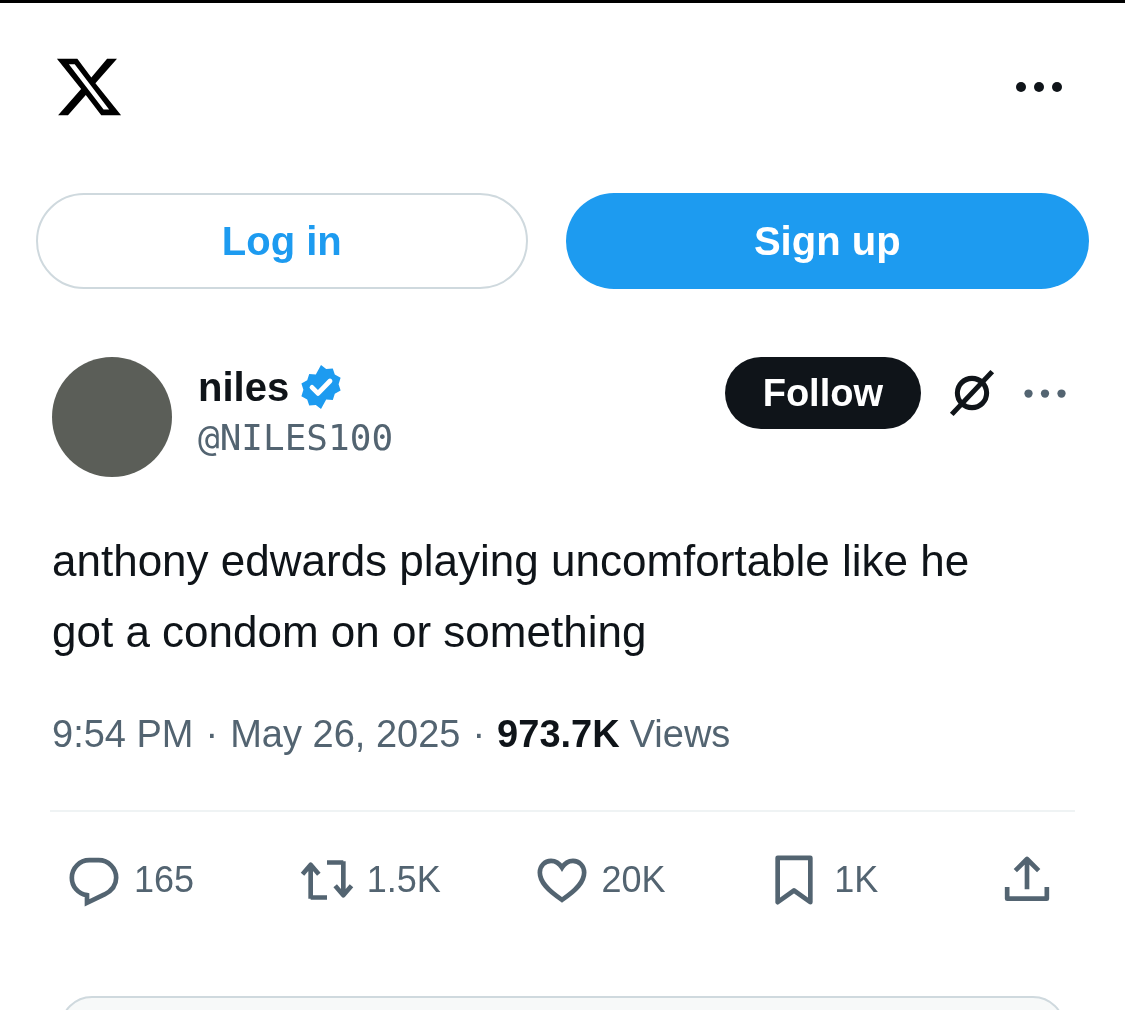 This screenshot has height=1010, width=1125. What do you see at coordinates (123, 734) in the screenshot?
I see `tweet-time: 9:54 PM` at bounding box center [123, 734].